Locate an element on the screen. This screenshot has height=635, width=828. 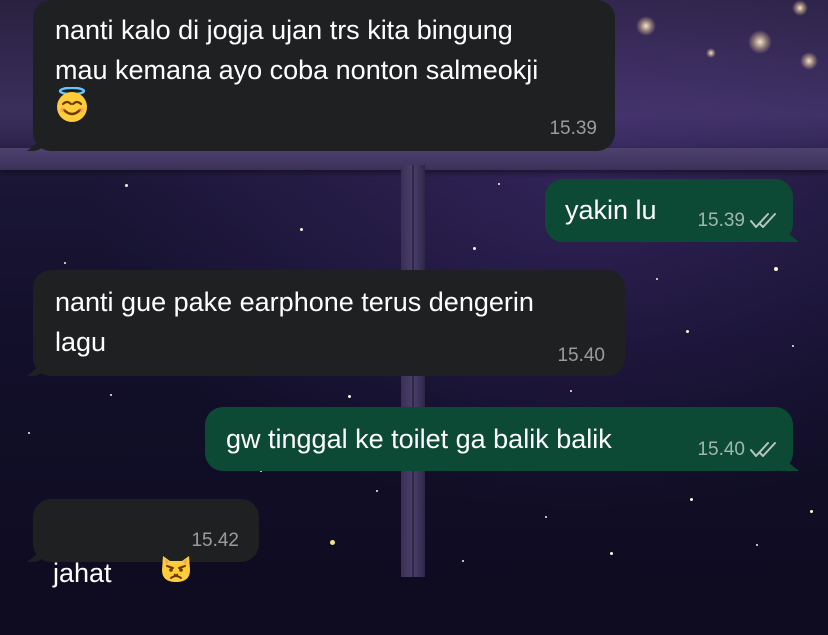
message-text: jahat is located at coordinates (156, 572).